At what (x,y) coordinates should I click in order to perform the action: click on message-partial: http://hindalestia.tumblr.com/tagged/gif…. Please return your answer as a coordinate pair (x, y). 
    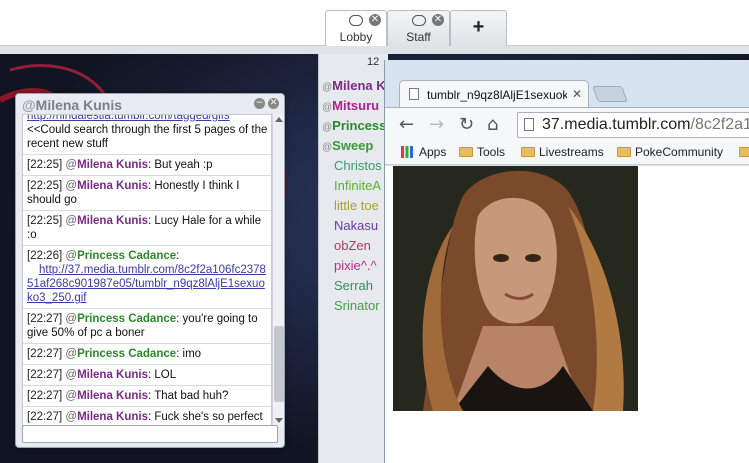
    Looking at the image, I should click on (147, 135).